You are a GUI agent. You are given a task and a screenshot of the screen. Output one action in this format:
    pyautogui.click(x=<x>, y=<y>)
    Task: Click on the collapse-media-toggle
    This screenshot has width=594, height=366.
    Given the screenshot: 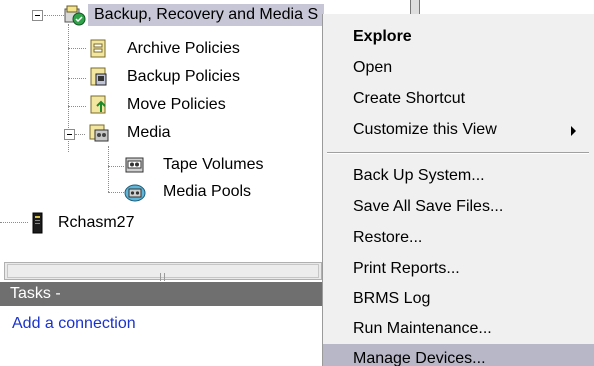 What is the action you would take?
    pyautogui.click(x=69, y=134)
    